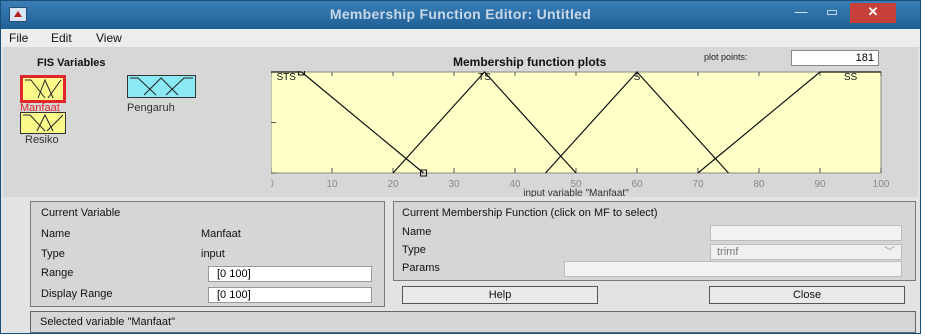 The image size is (925, 336). What do you see at coordinates (57, 273) in the screenshot?
I see `cv-range-label: Range` at bounding box center [57, 273].